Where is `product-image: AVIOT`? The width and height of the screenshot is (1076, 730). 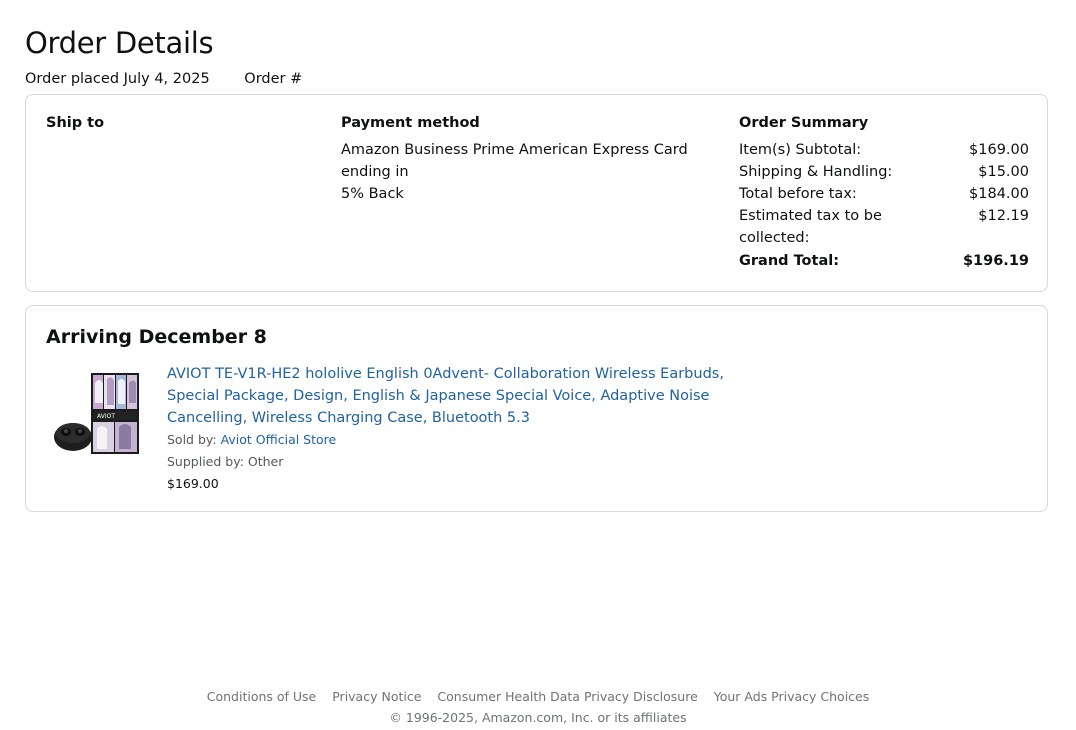 product-image: AVIOT is located at coordinates (97, 413).